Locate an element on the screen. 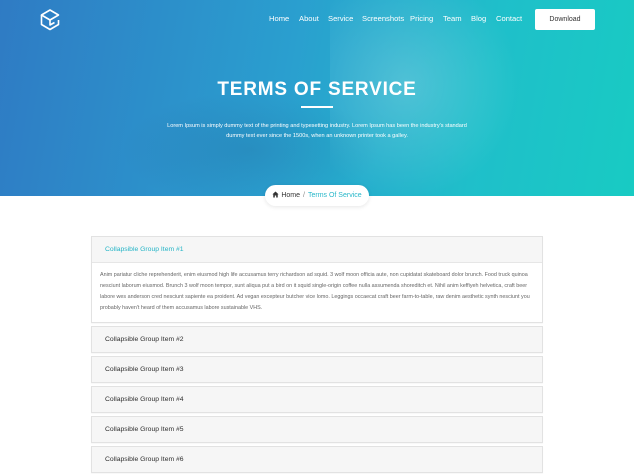  accordion-header-4: Collapsible Group Item #4 is located at coordinates (317, 399).